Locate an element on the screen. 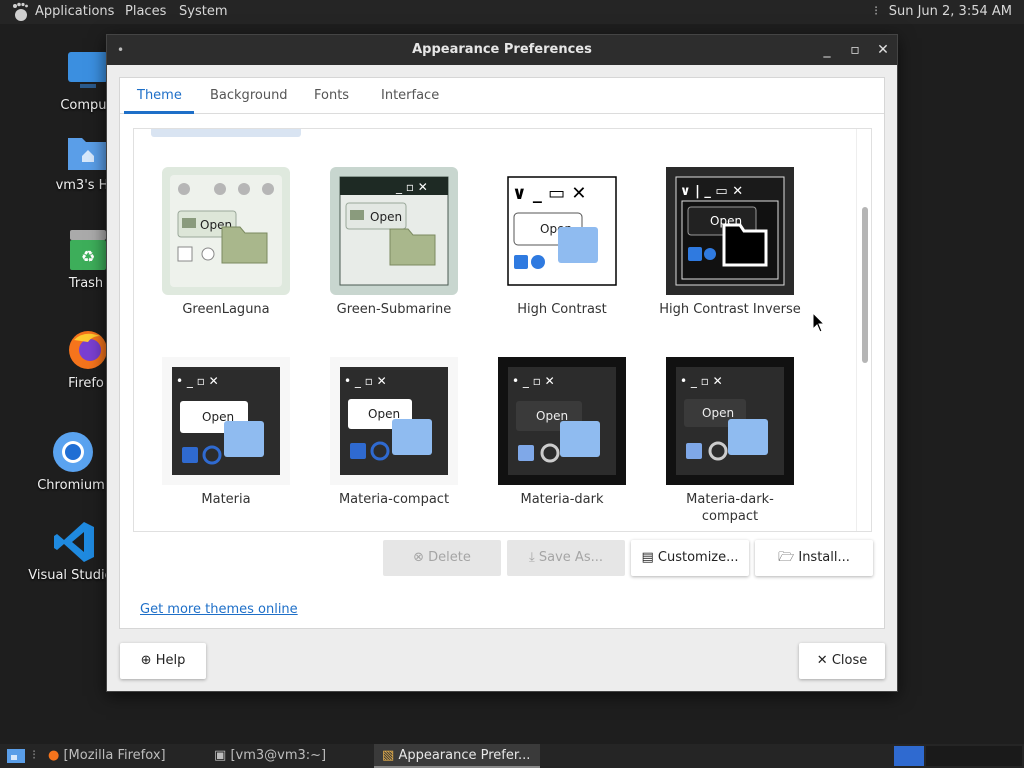 The width and height of the screenshot is (1024, 768). firefox-icon: ● is located at coordinates (54, 755).